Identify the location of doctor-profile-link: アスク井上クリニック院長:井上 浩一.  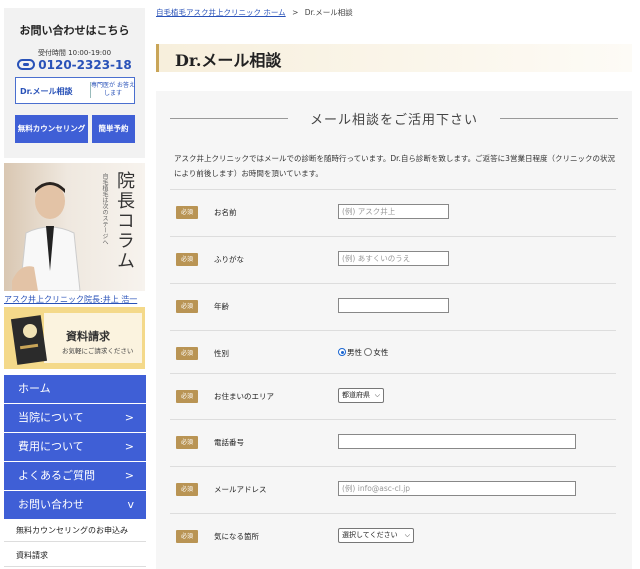
(70, 299).